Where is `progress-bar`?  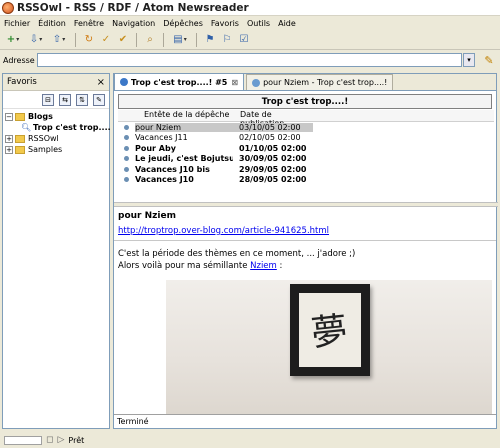 progress-bar is located at coordinates (23, 440).